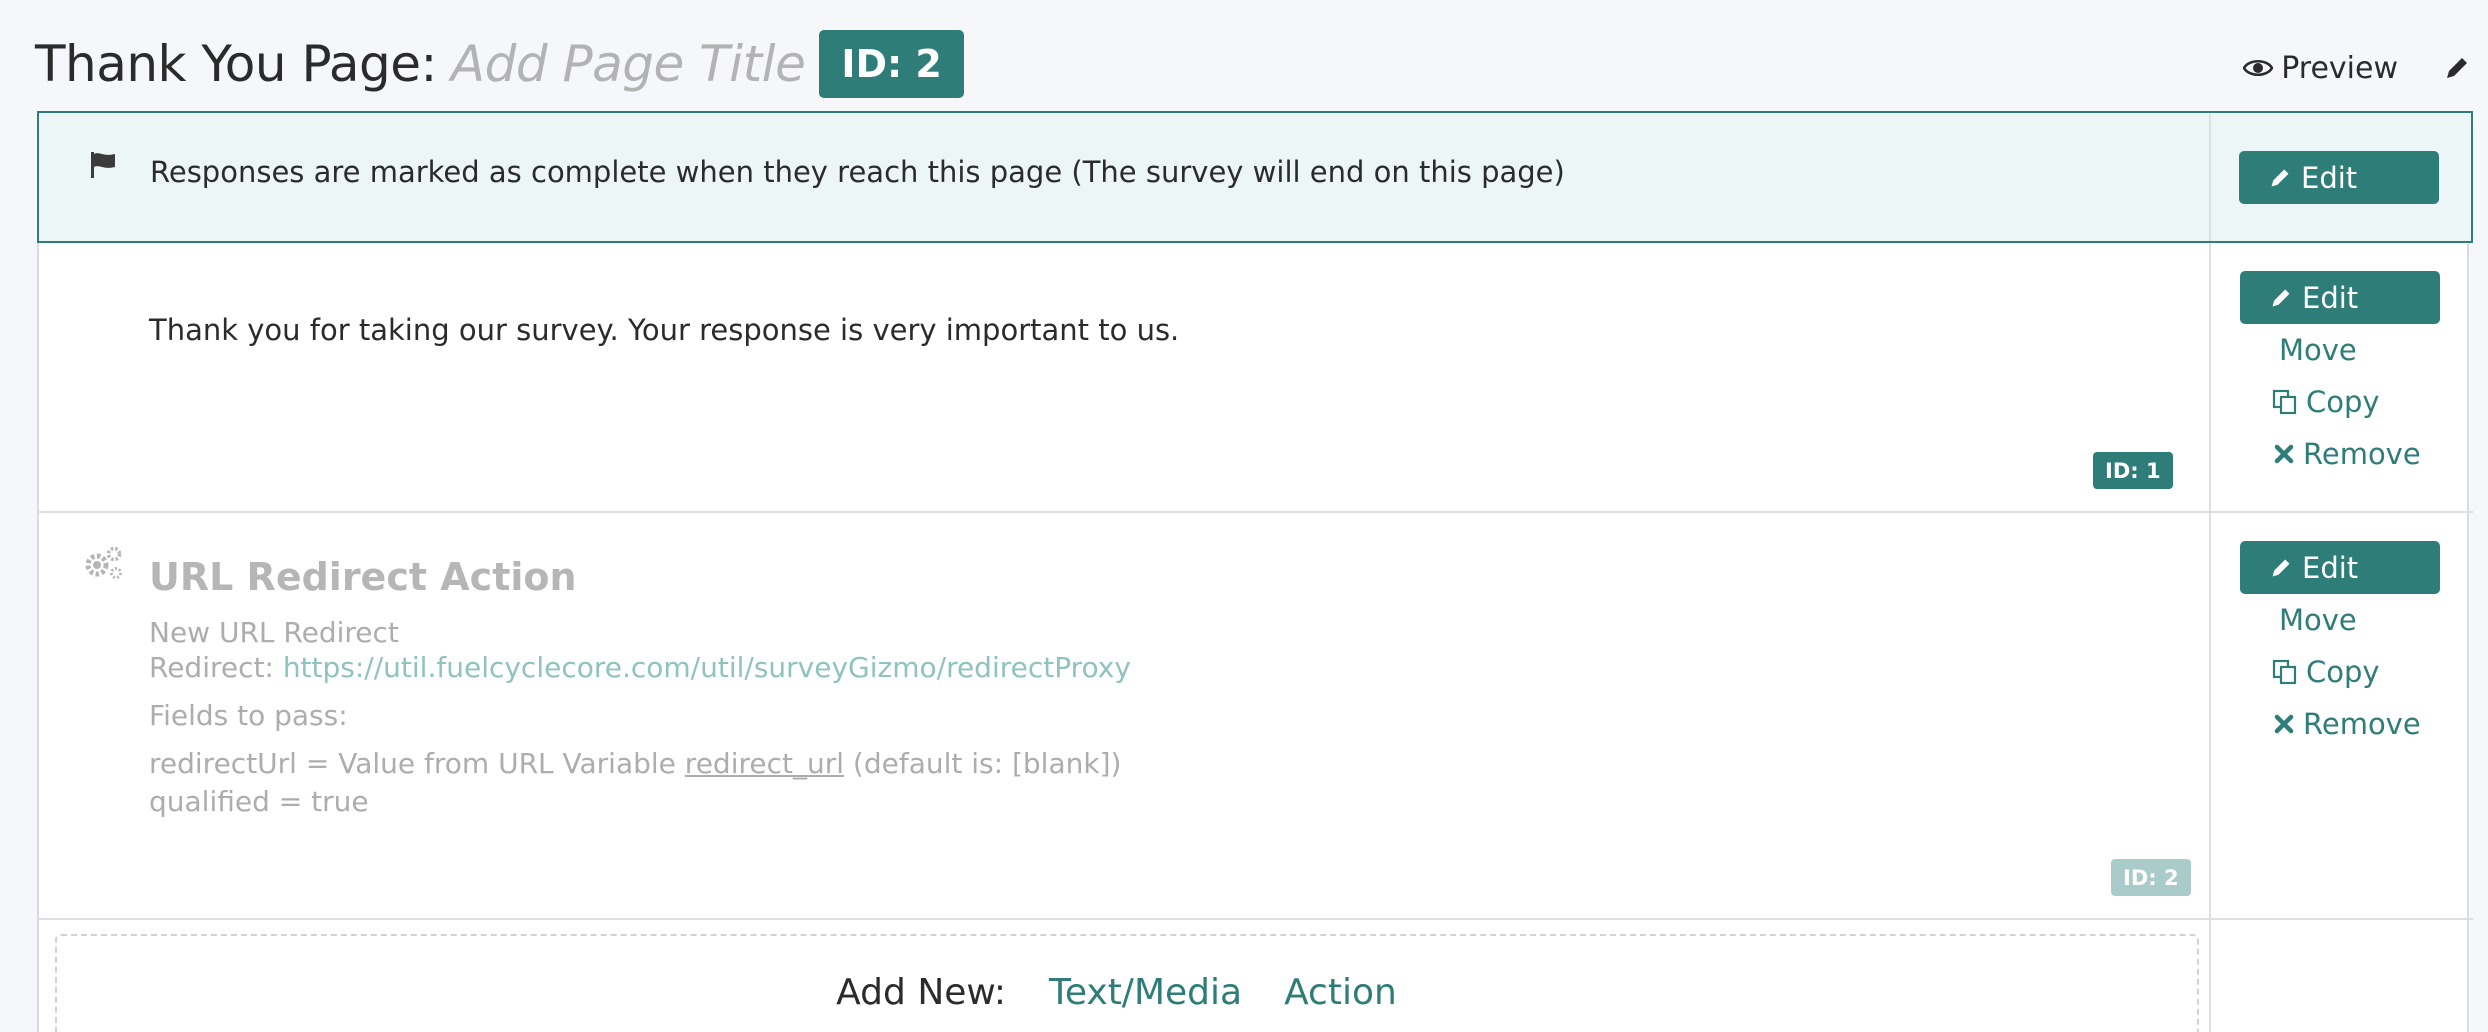  I want to click on add-action-link: Action, so click(1340, 992).